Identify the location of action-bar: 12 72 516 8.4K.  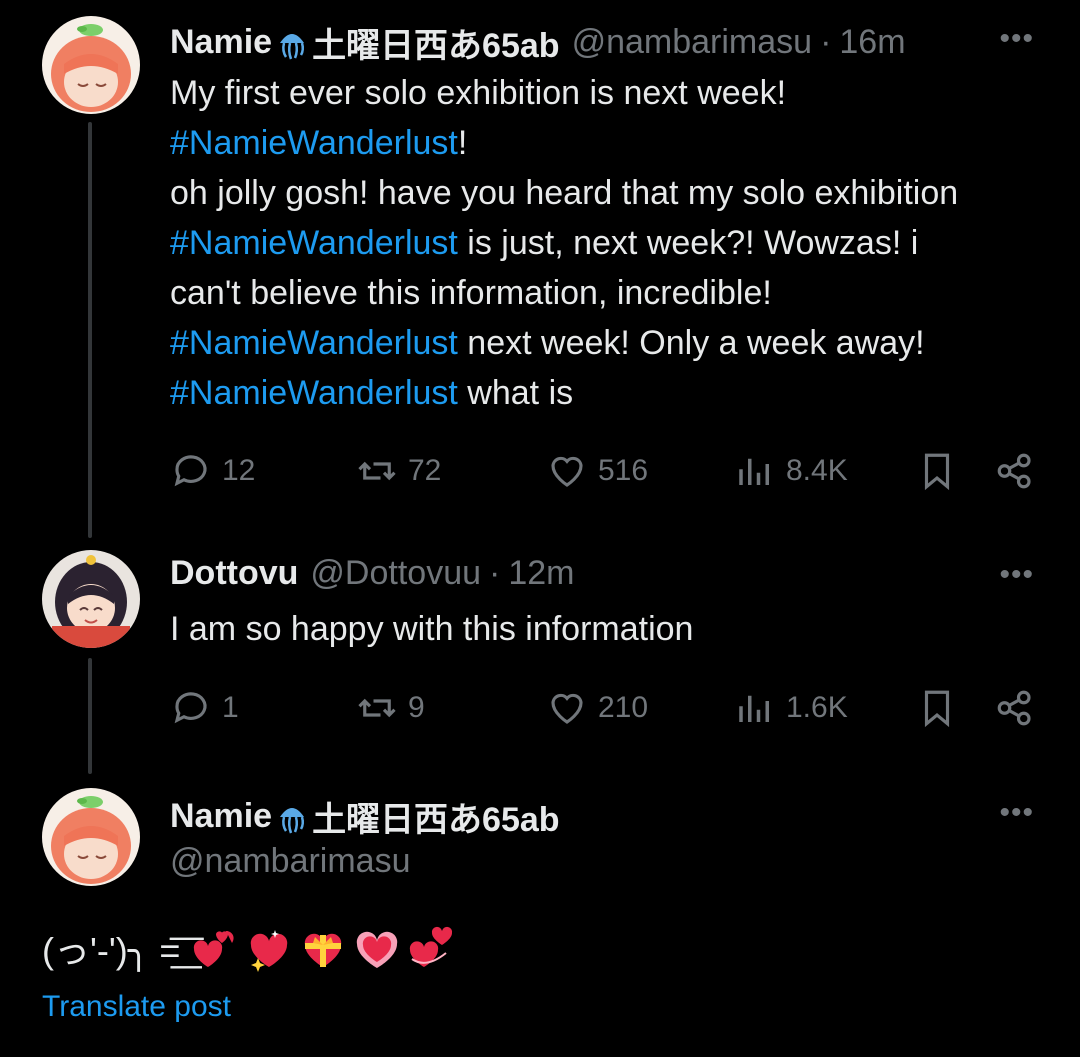
(605, 471).